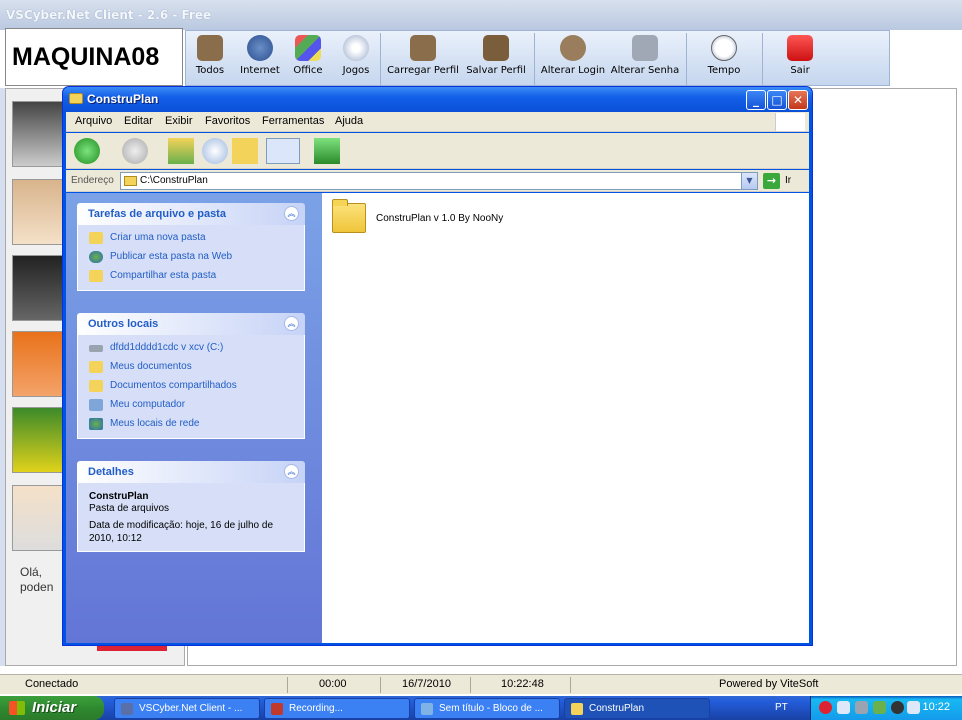 This screenshot has height=720, width=962. Describe the element at coordinates (196, 426) in the screenshot. I see `place-network: Meus locais de rede` at that location.